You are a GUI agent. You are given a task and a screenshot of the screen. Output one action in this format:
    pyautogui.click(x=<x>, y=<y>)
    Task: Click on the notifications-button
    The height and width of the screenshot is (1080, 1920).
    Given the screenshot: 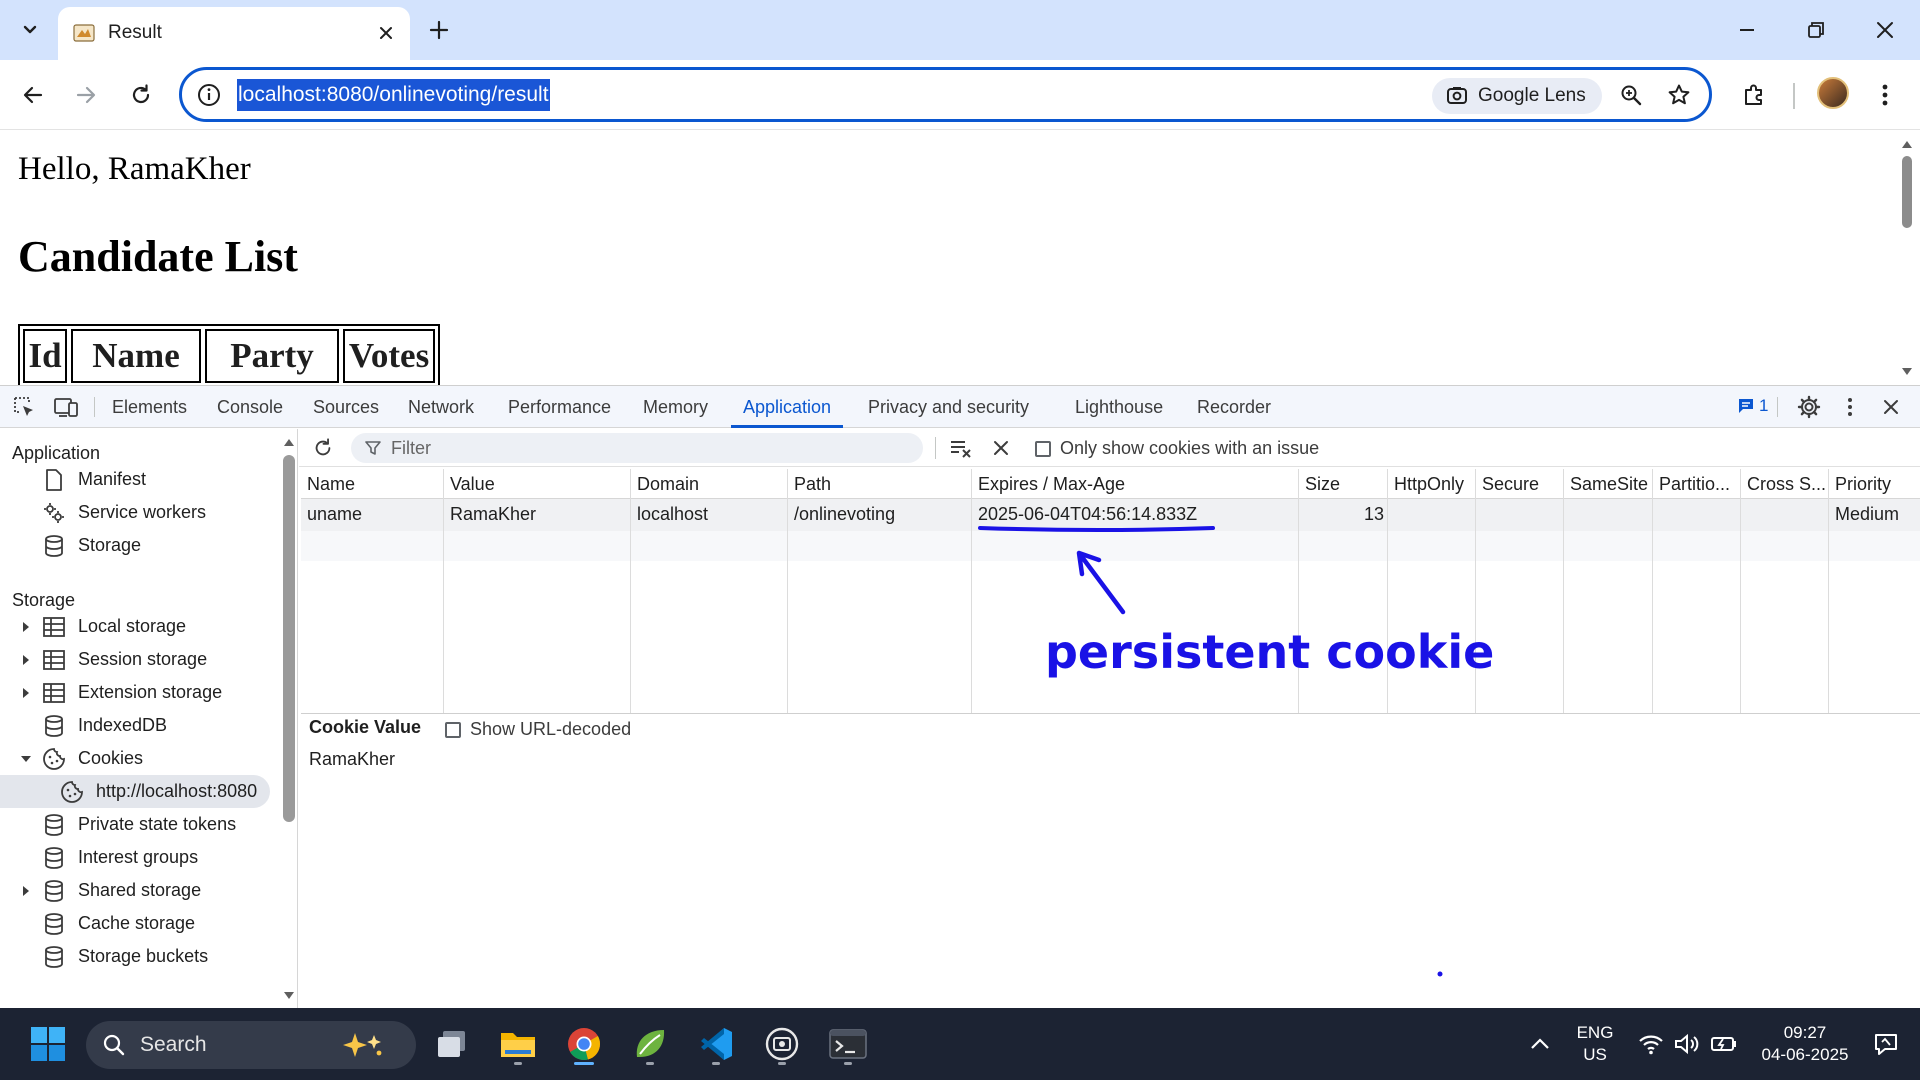 What is the action you would take?
    pyautogui.click(x=1886, y=1044)
    